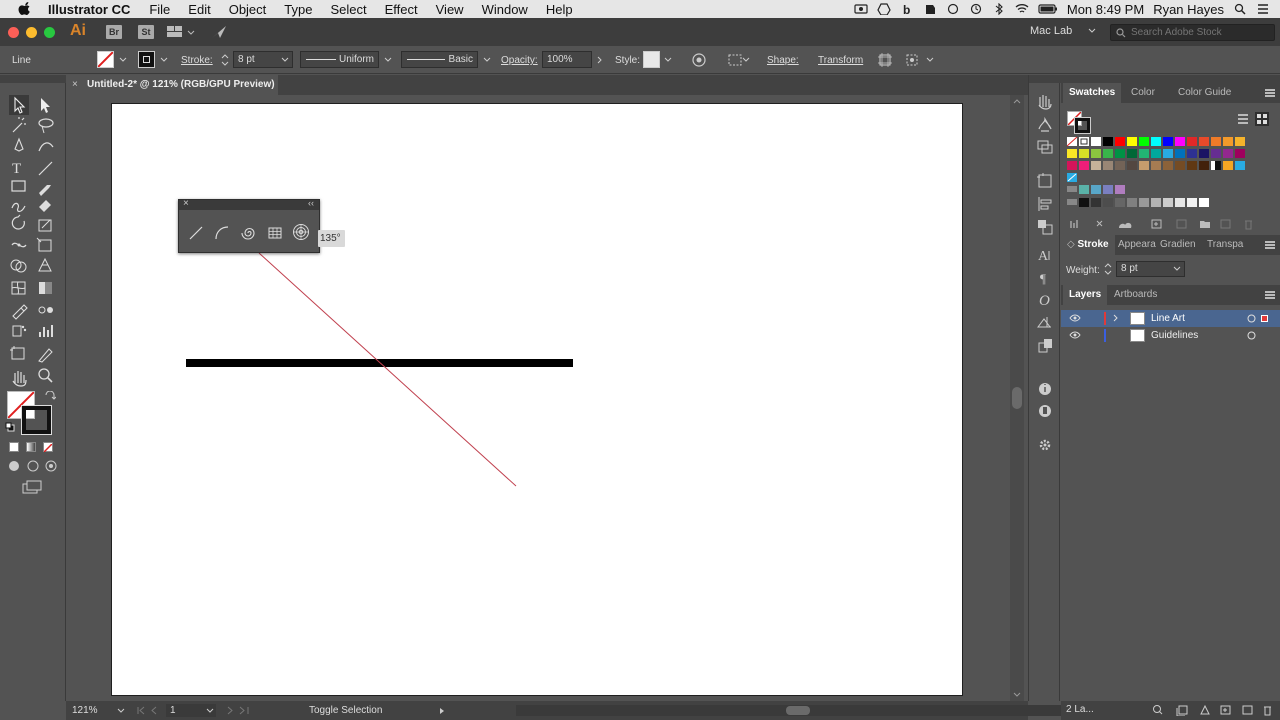  What do you see at coordinates (999, 9) in the screenshot?
I see `bluetooth-icon` at bounding box center [999, 9].